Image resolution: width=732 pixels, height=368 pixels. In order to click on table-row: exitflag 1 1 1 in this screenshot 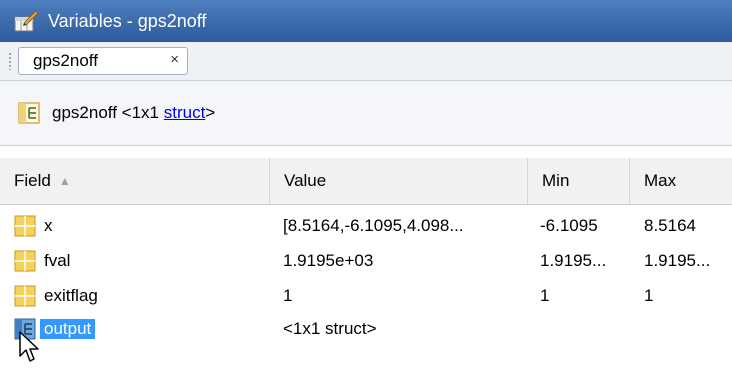, I will do `click(366, 296)`.